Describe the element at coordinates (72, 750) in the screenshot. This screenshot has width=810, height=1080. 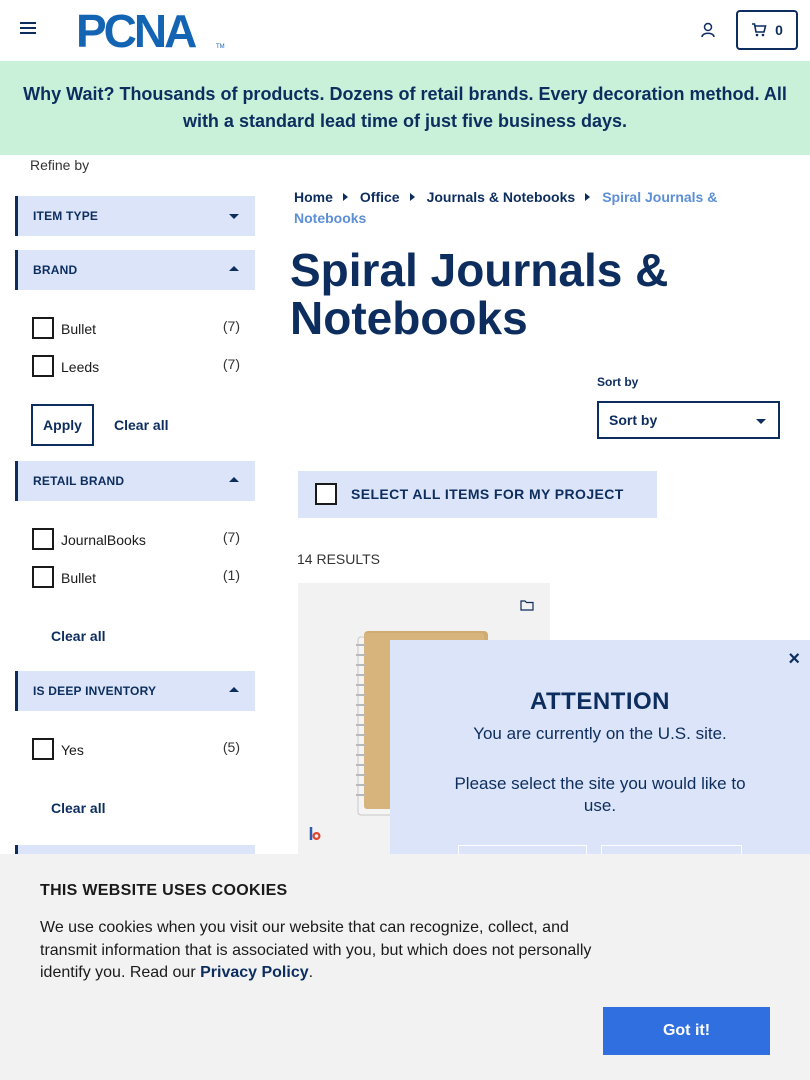
I see `option-label: Yes` at that location.